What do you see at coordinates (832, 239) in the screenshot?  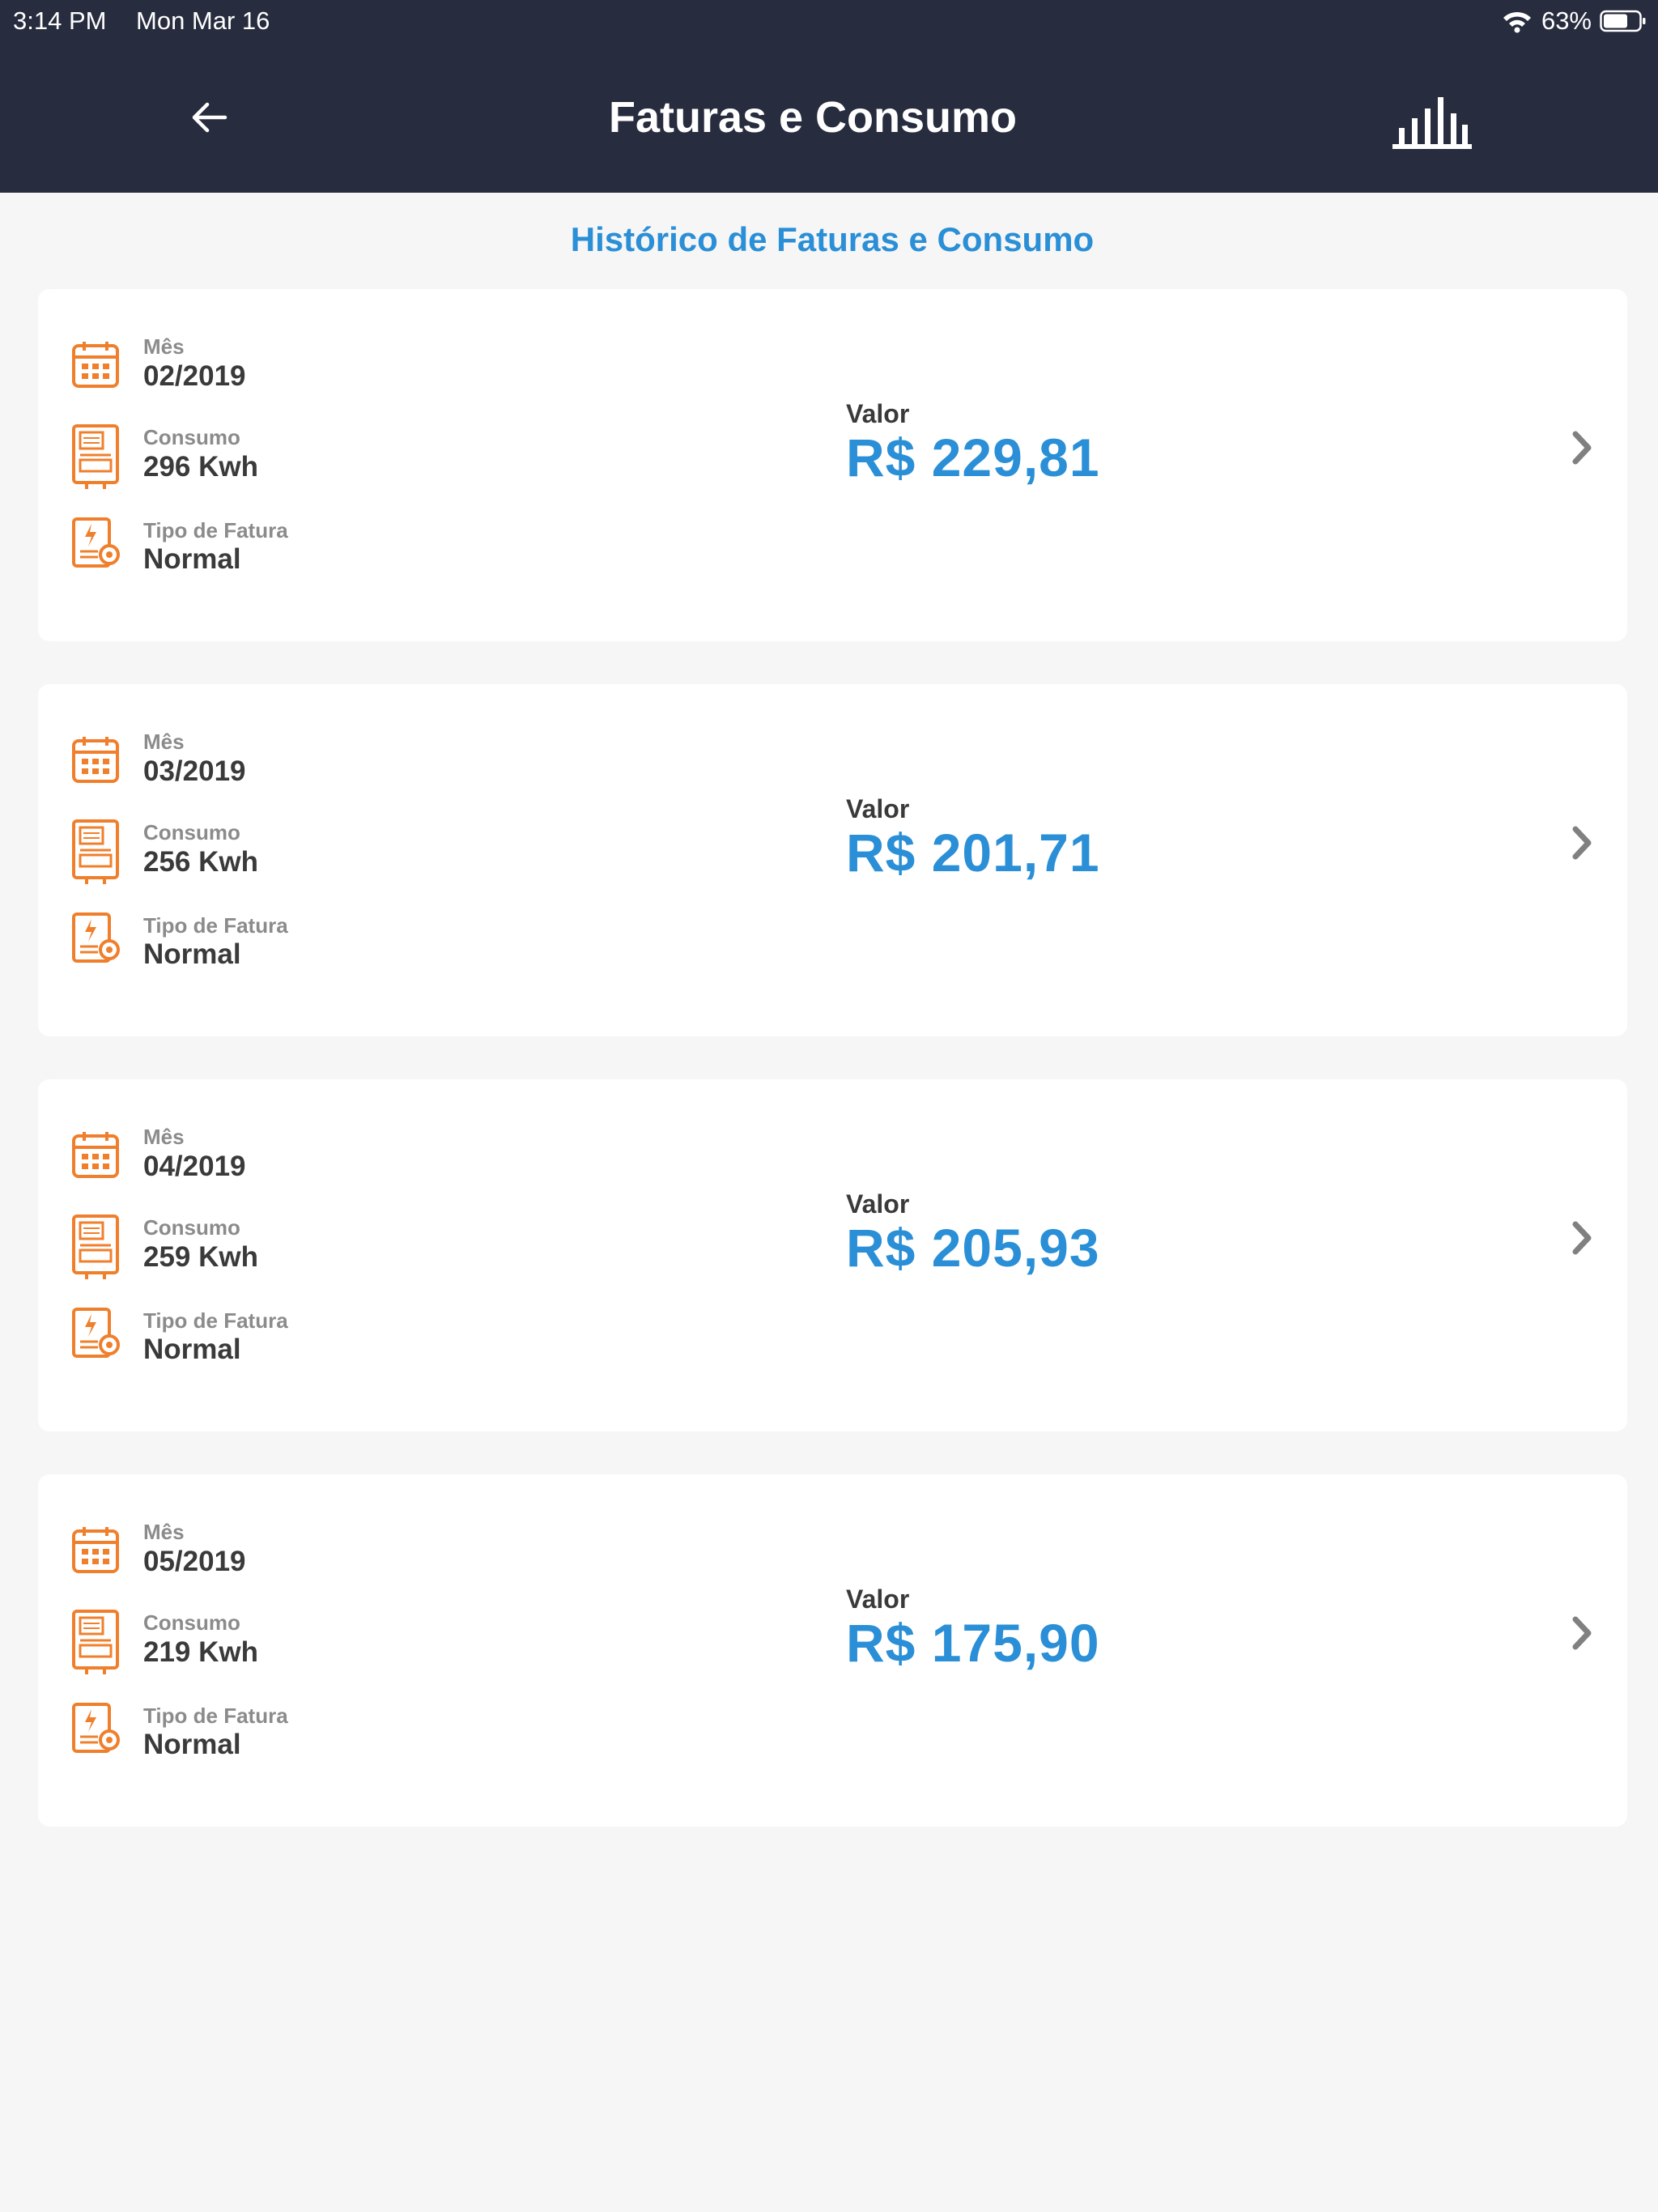 I see `section-title: Histórico de Faturas e Consumo` at bounding box center [832, 239].